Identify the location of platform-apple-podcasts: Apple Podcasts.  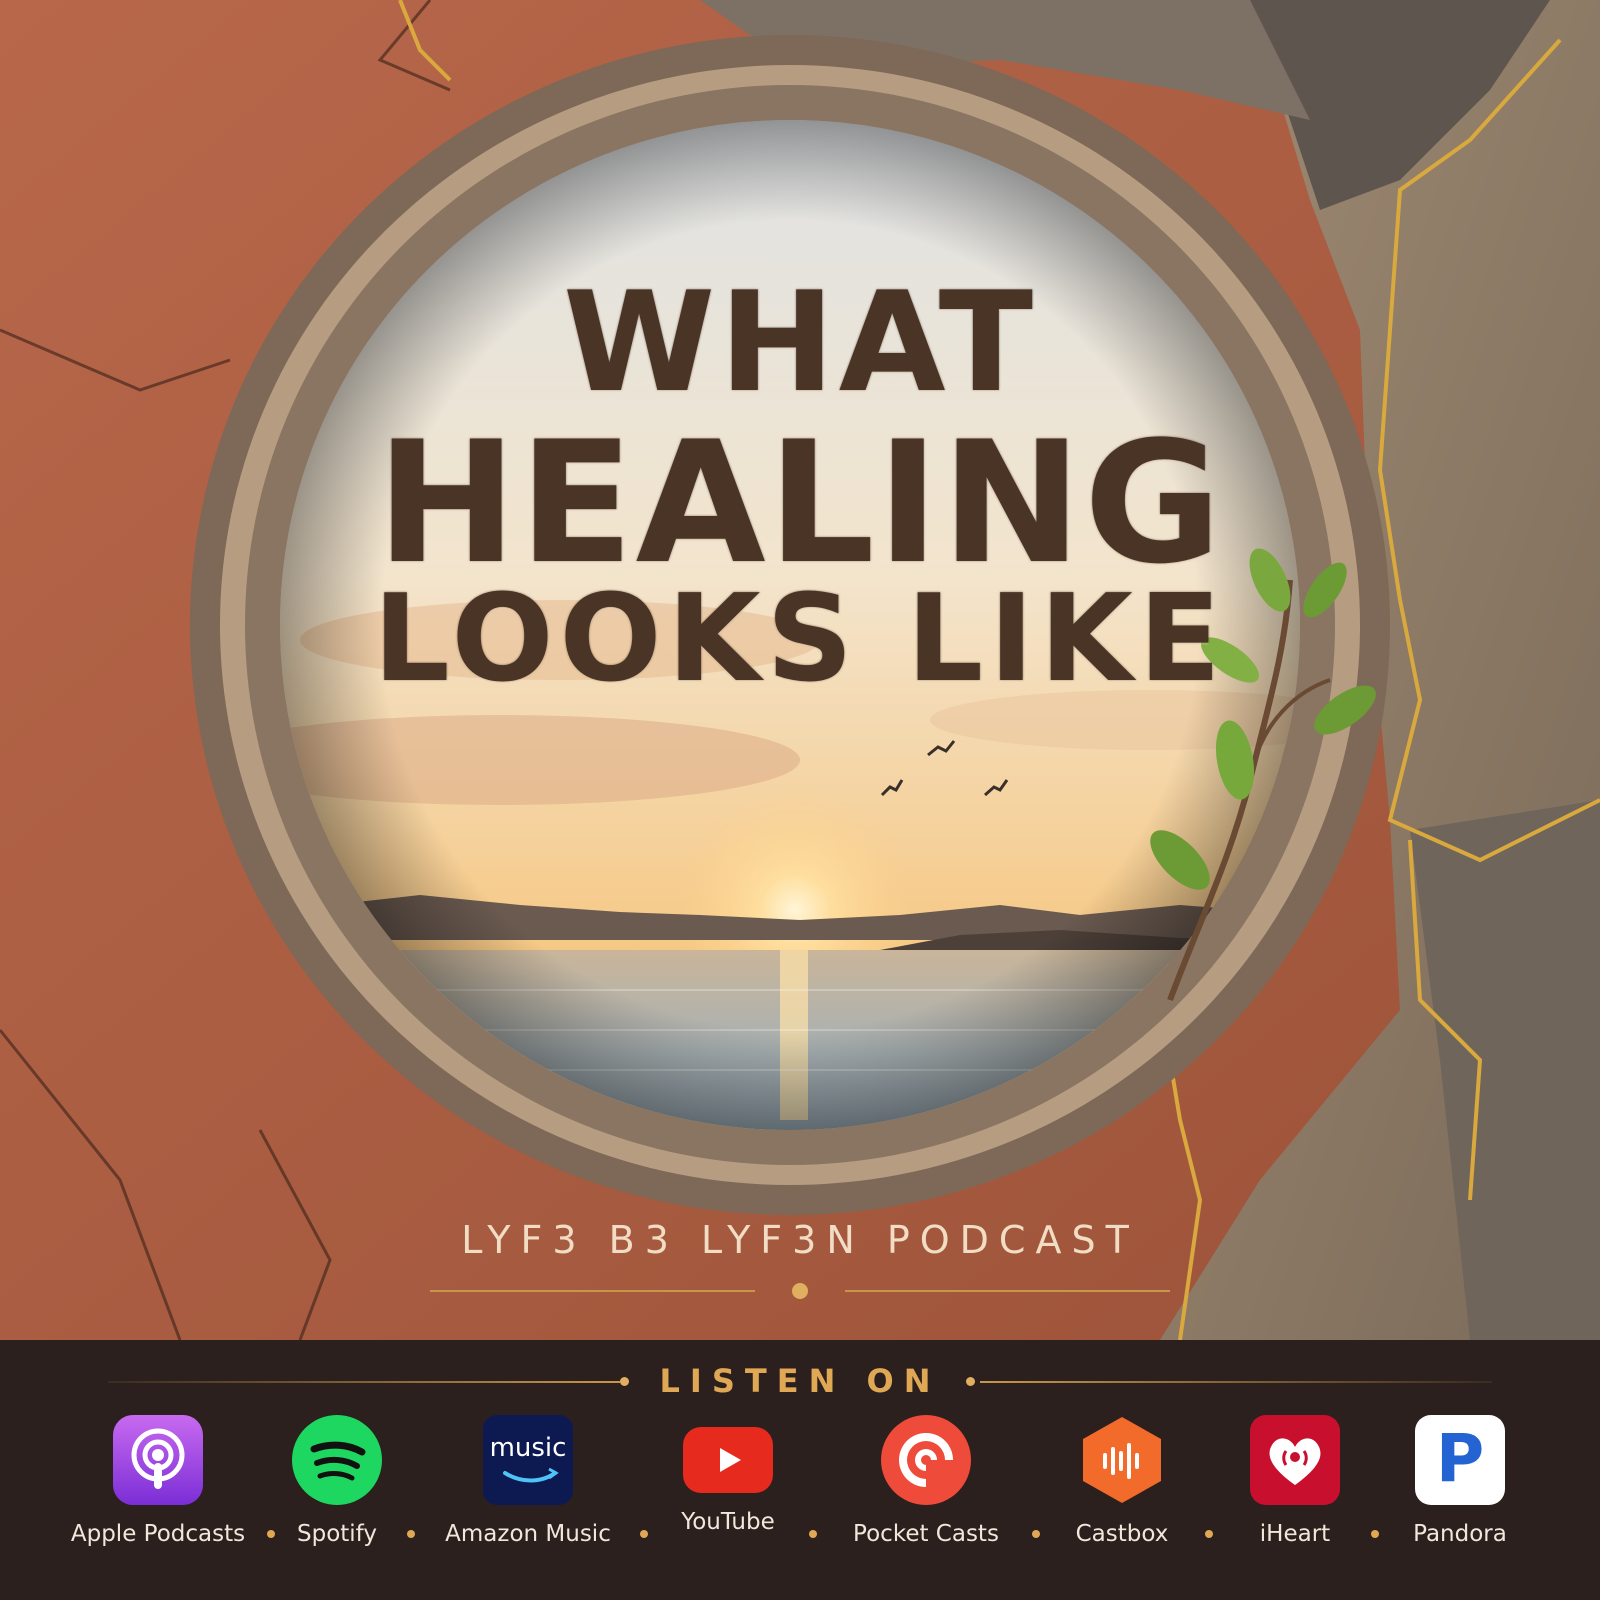
(158, 1481).